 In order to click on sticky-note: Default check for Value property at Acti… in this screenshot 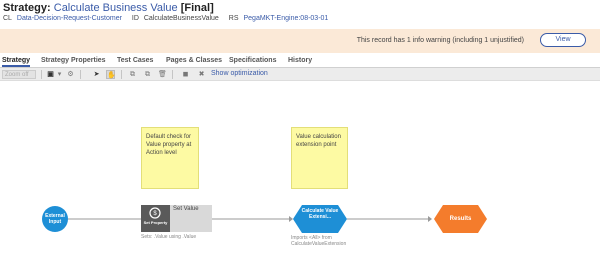, I will do `click(170, 158)`.